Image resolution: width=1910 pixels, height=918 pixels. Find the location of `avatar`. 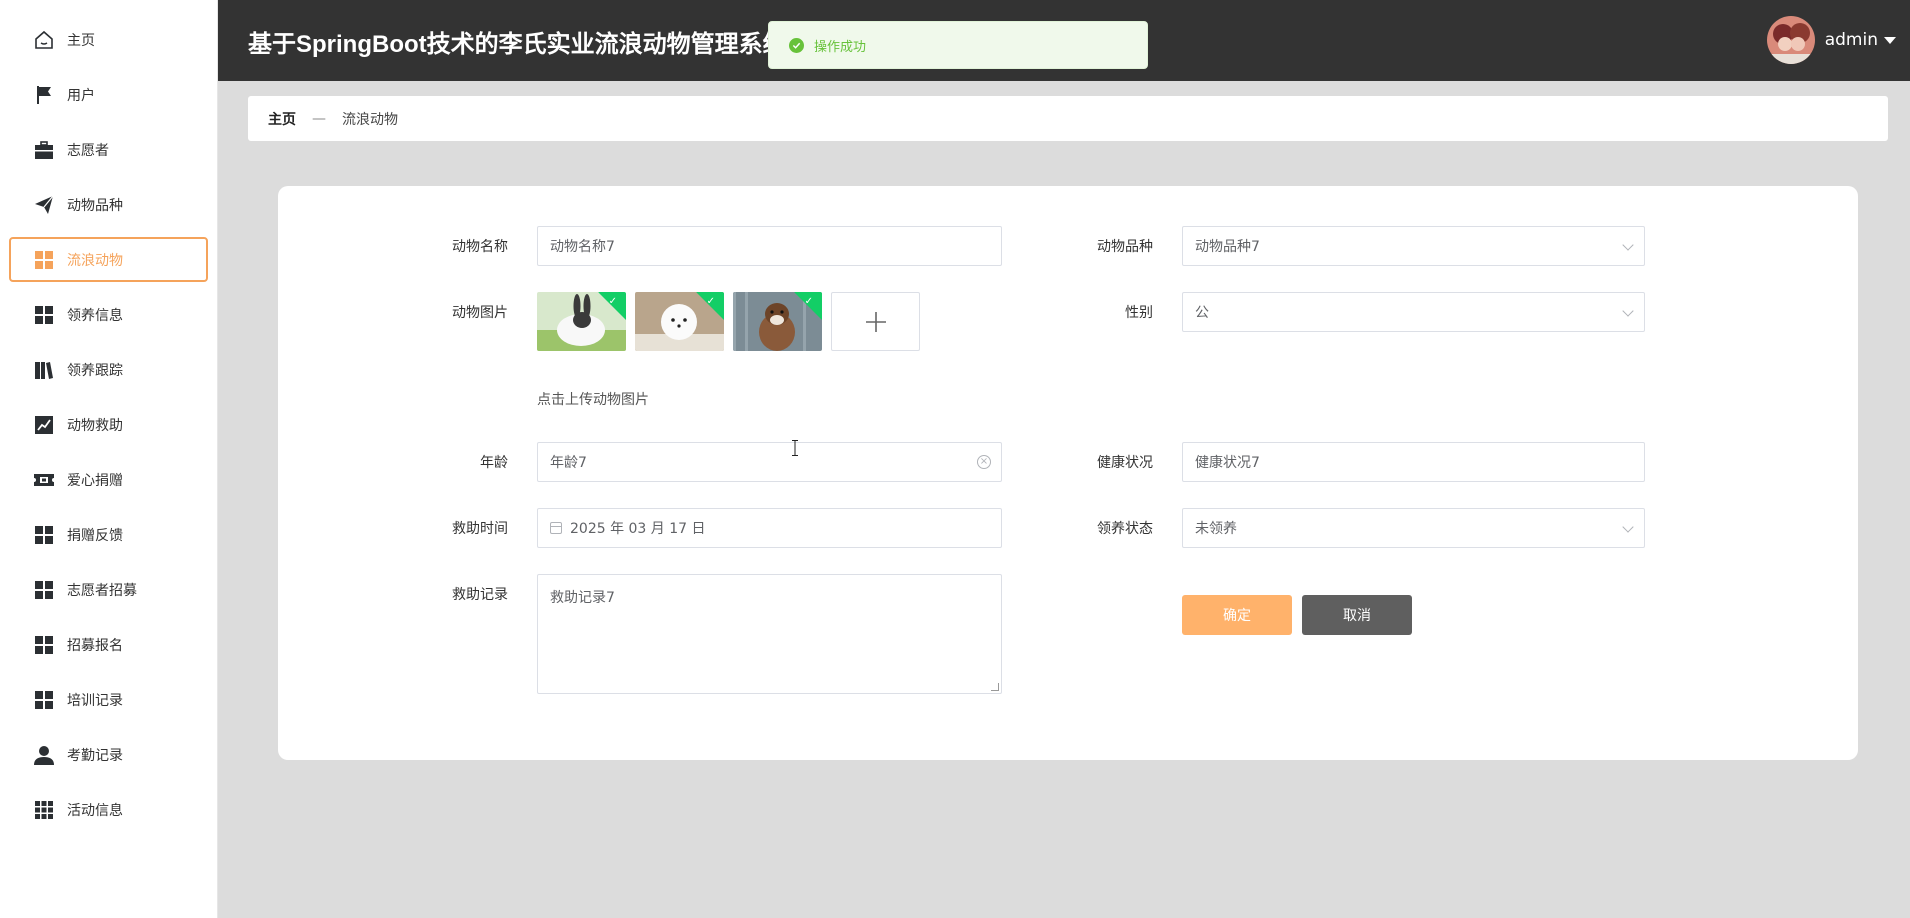

avatar is located at coordinates (1790, 40).